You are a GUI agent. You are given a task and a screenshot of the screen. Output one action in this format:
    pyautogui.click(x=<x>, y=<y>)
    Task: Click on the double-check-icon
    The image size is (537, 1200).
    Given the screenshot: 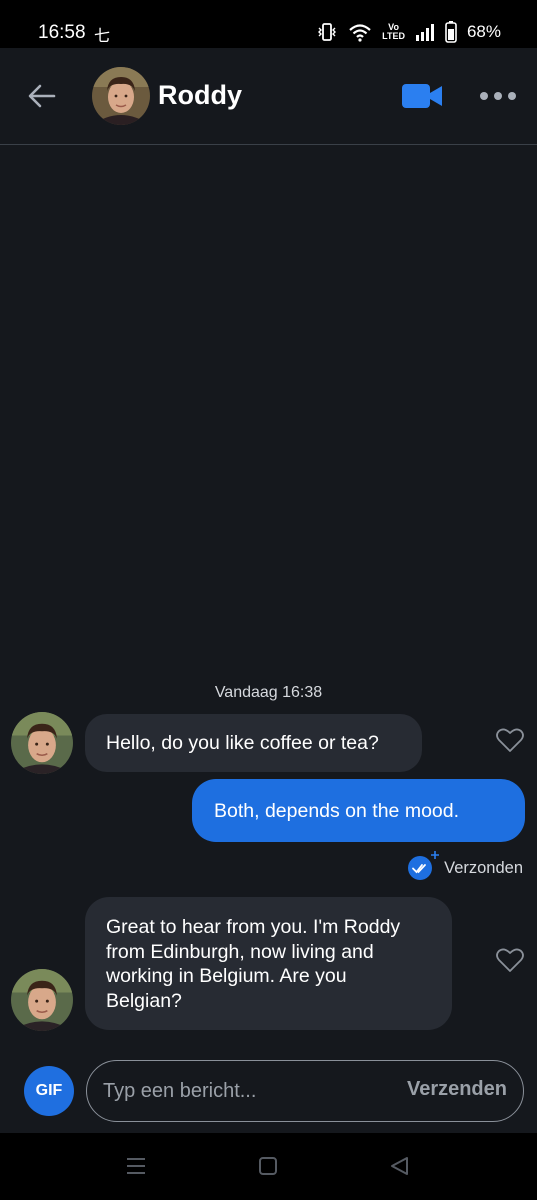 What is the action you would take?
    pyautogui.click(x=424, y=865)
    